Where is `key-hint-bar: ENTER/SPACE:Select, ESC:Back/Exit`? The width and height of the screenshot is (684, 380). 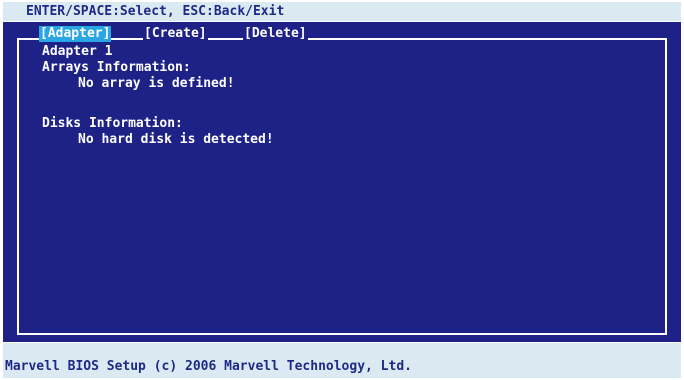
key-hint-bar: ENTER/SPACE:Select, ESC:Back/Exit is located at coordinates (342, 11).